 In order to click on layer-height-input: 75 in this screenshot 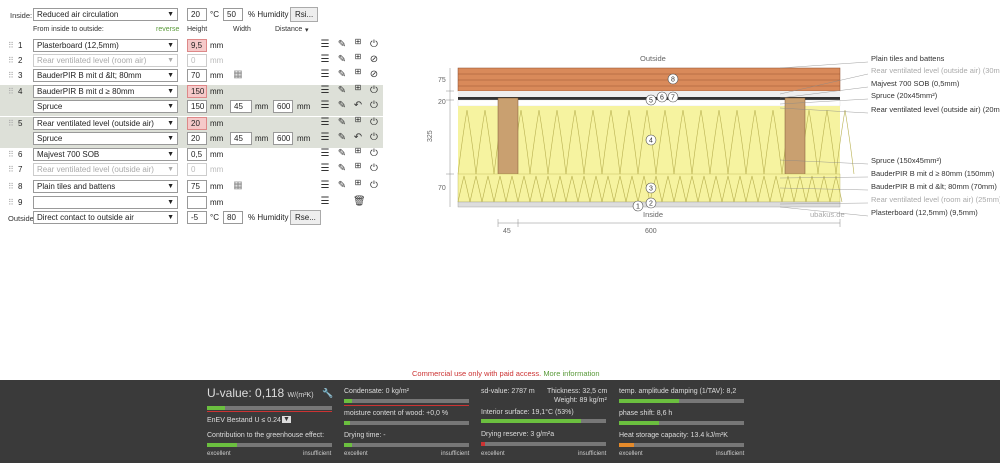, I will do `click(197, 186)`.